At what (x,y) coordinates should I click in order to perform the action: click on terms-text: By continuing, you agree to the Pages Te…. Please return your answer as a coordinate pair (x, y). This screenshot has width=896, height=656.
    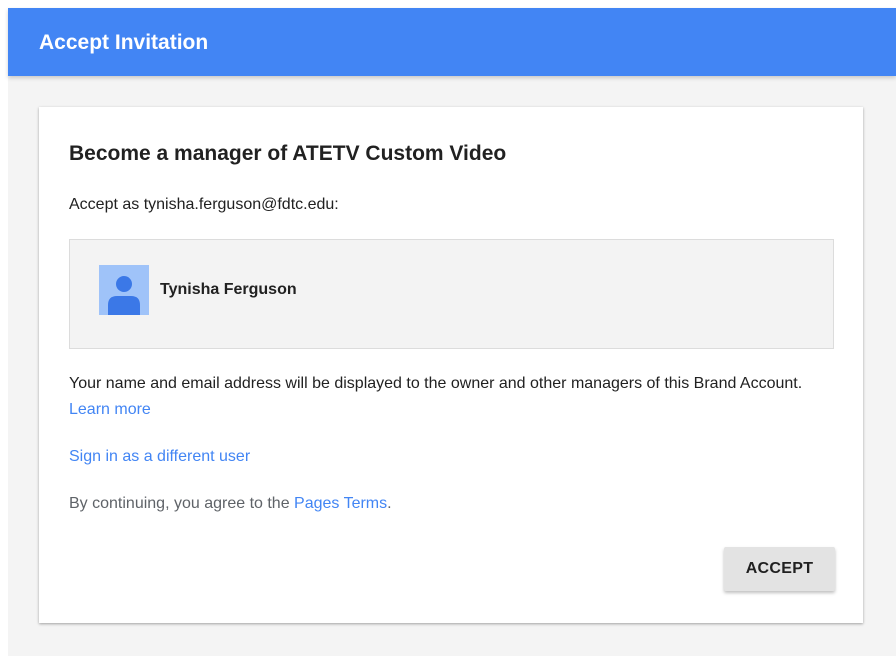
    Looking at the image, I should click on (230, 504).